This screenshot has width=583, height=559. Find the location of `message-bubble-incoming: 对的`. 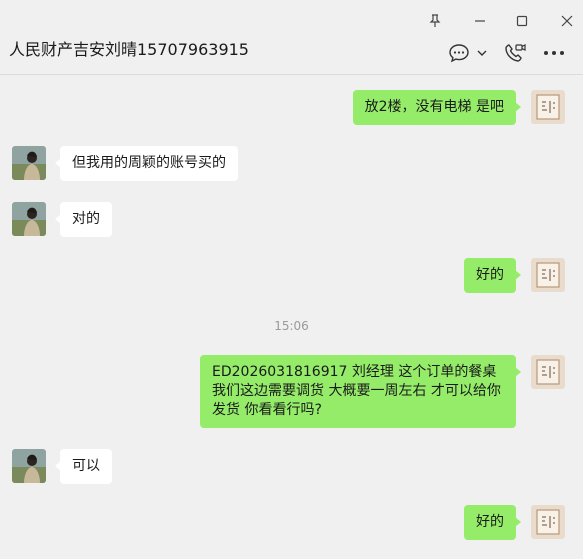

message-bubble-incoming: 对的 is located at coordinates (83, 219).